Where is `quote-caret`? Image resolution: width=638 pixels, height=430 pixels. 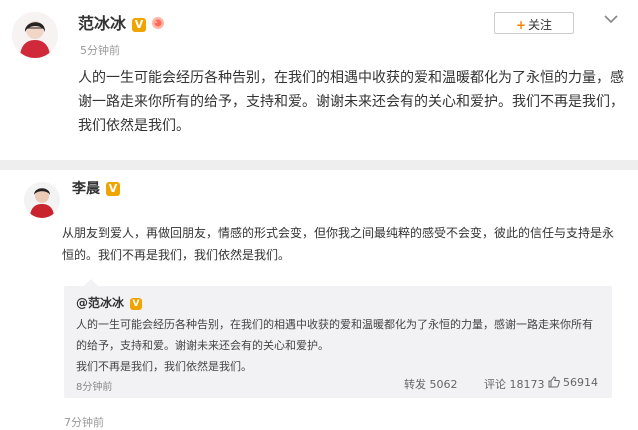 quote-caret is located at coordinates (91, 282).